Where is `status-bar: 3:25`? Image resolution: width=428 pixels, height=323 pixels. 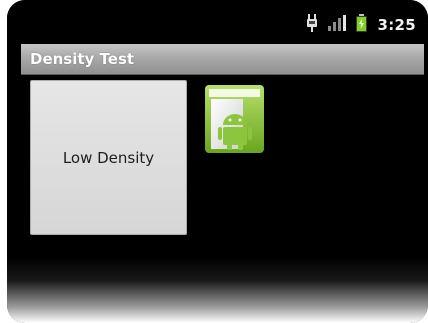
status-bar: 3:25 is located at coordinates (217, 21).